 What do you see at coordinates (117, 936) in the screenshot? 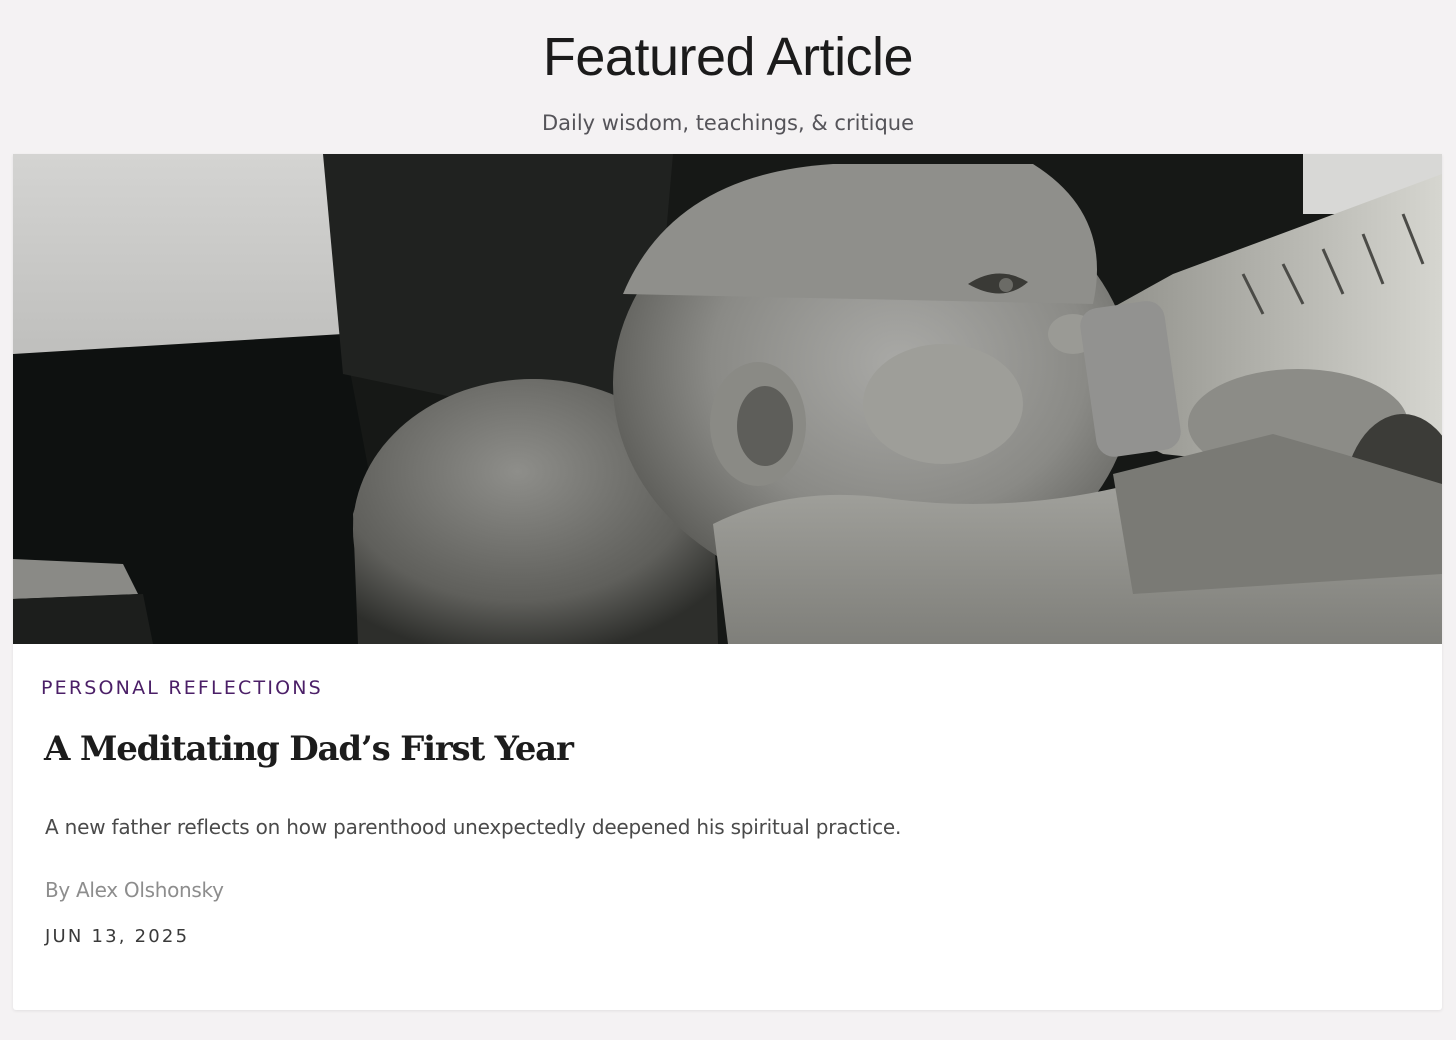
I see `publish-date: JUN 13, 2025` at bounding box center [117, 936].